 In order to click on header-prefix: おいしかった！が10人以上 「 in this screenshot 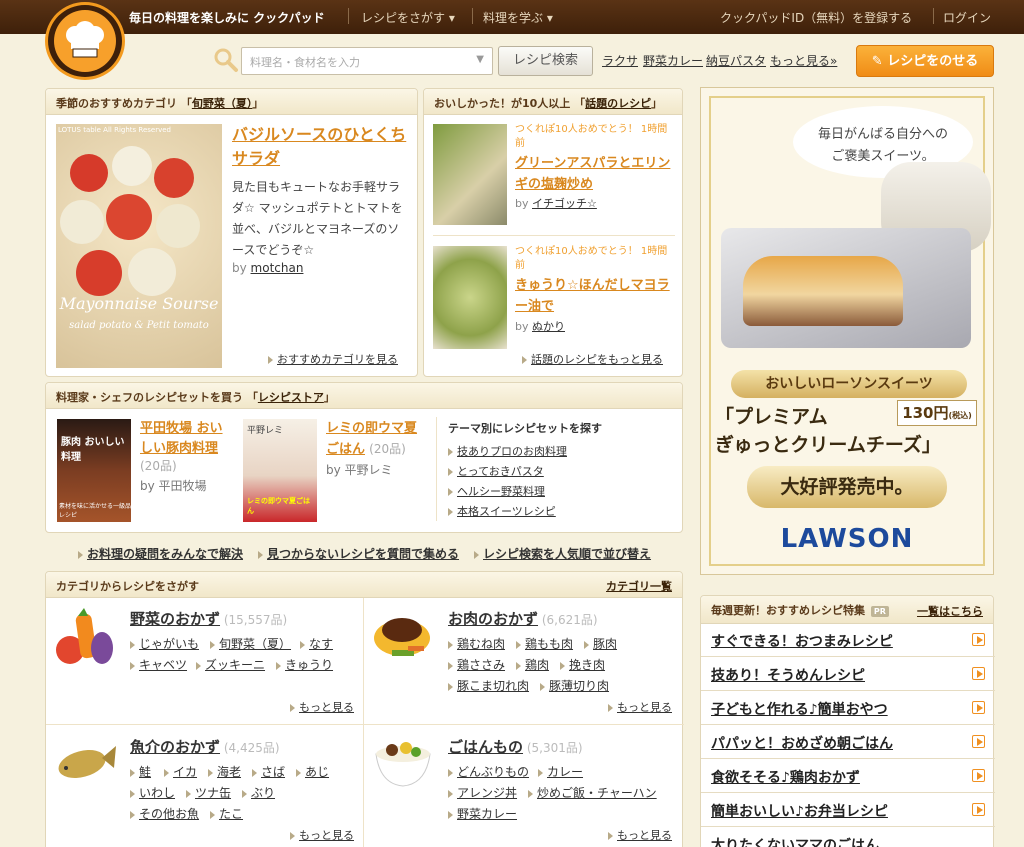, I will do `click(510, 103)`.